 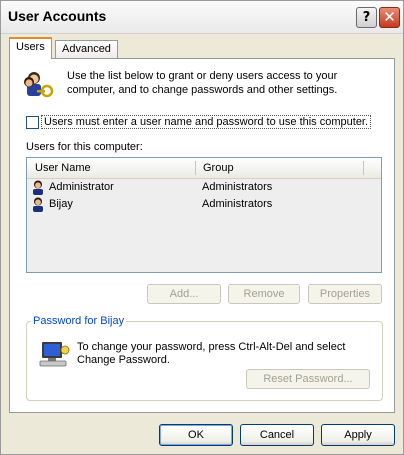 I want to click on title-bar: User Accounts ? ✕, so click(x=202, y=17).